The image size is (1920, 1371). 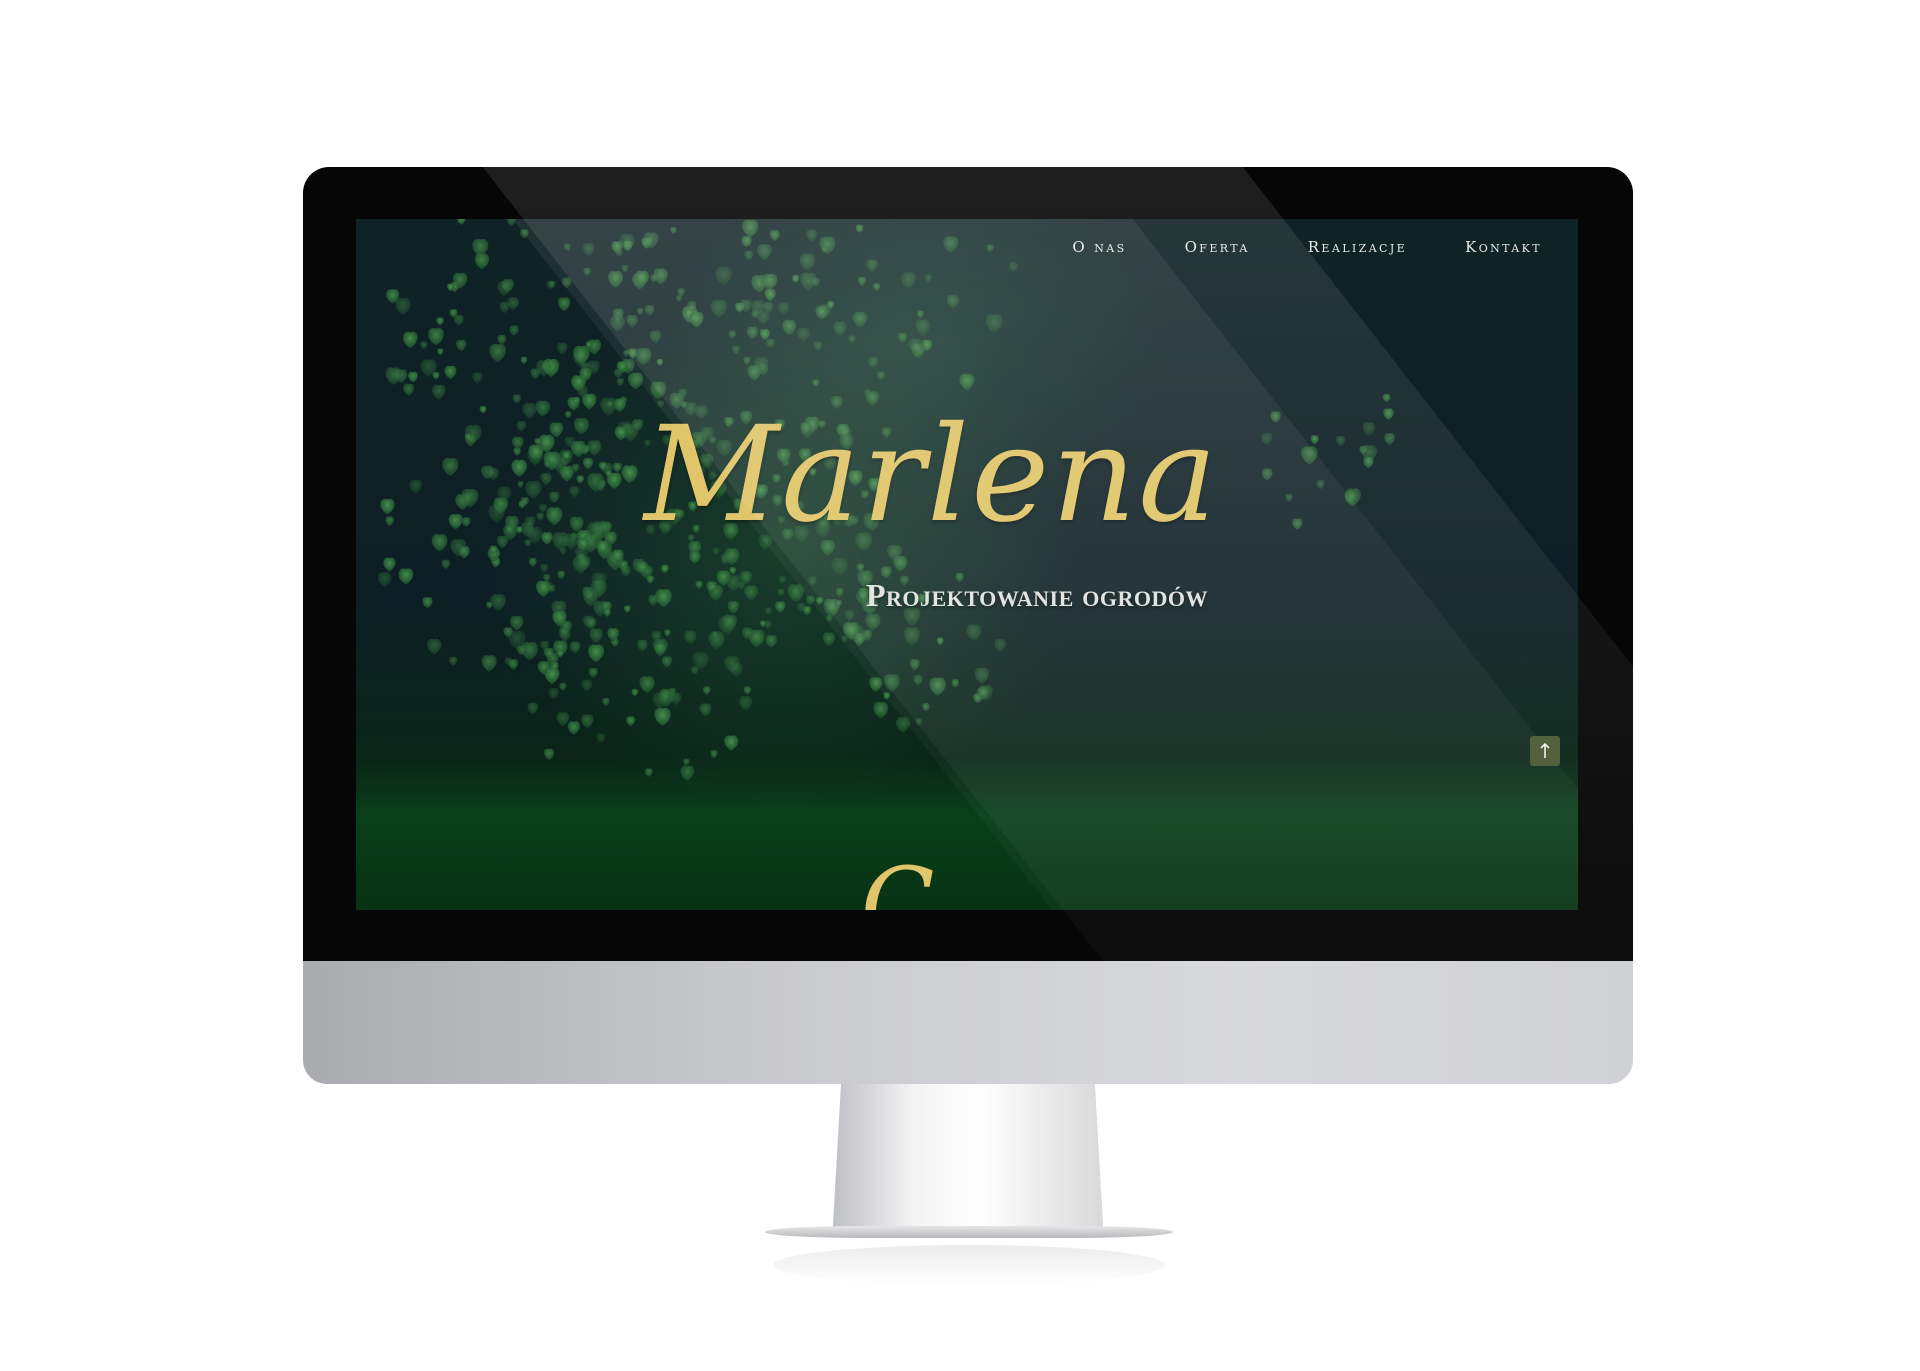 What do you see at coordinates (1037, 595) in the screenshot?
I see `logo-subtitle: Projektowanie ogrodów` at bounding box center [1037, 595].